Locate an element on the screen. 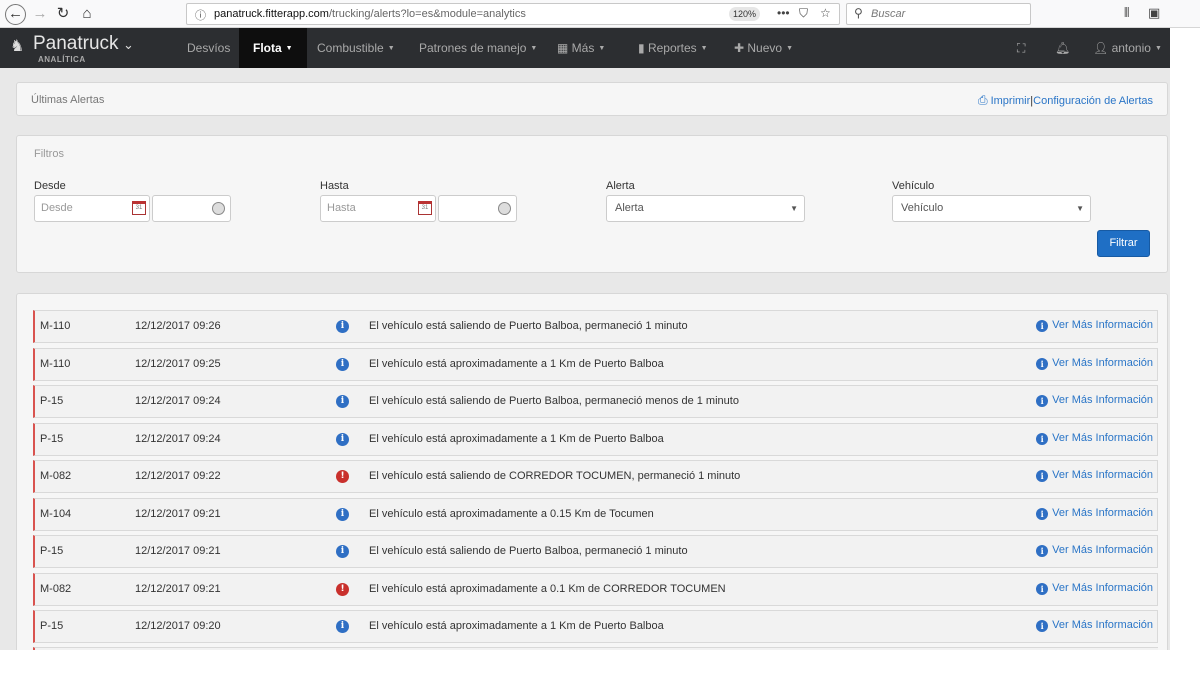 The width and height of the screenshot is (1200, 675). right-blank is located at coordinates (1185, 351).